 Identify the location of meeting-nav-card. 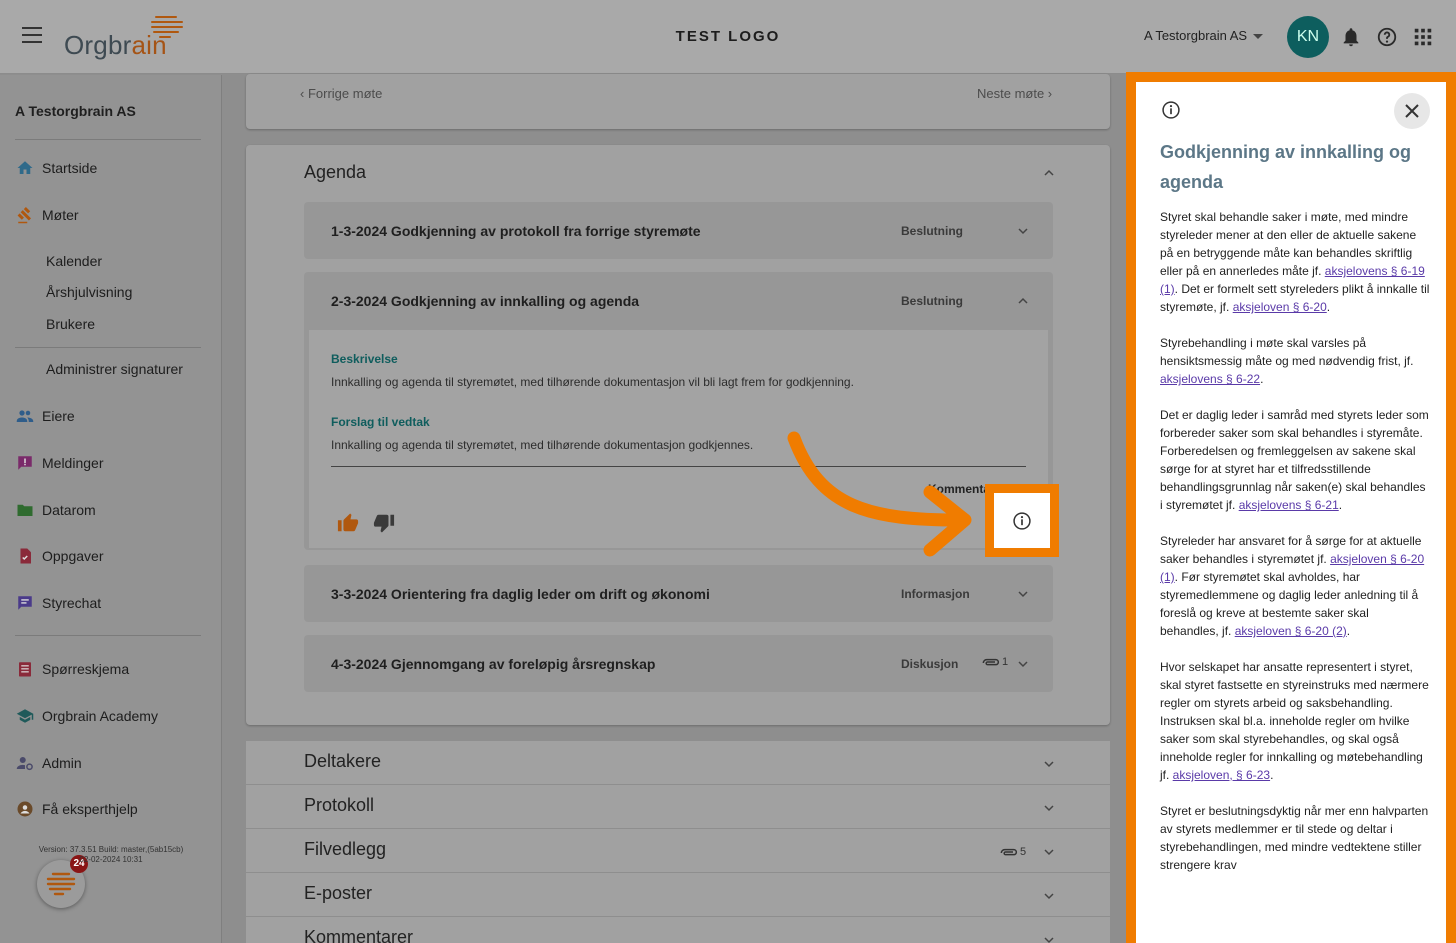
(678, 101).